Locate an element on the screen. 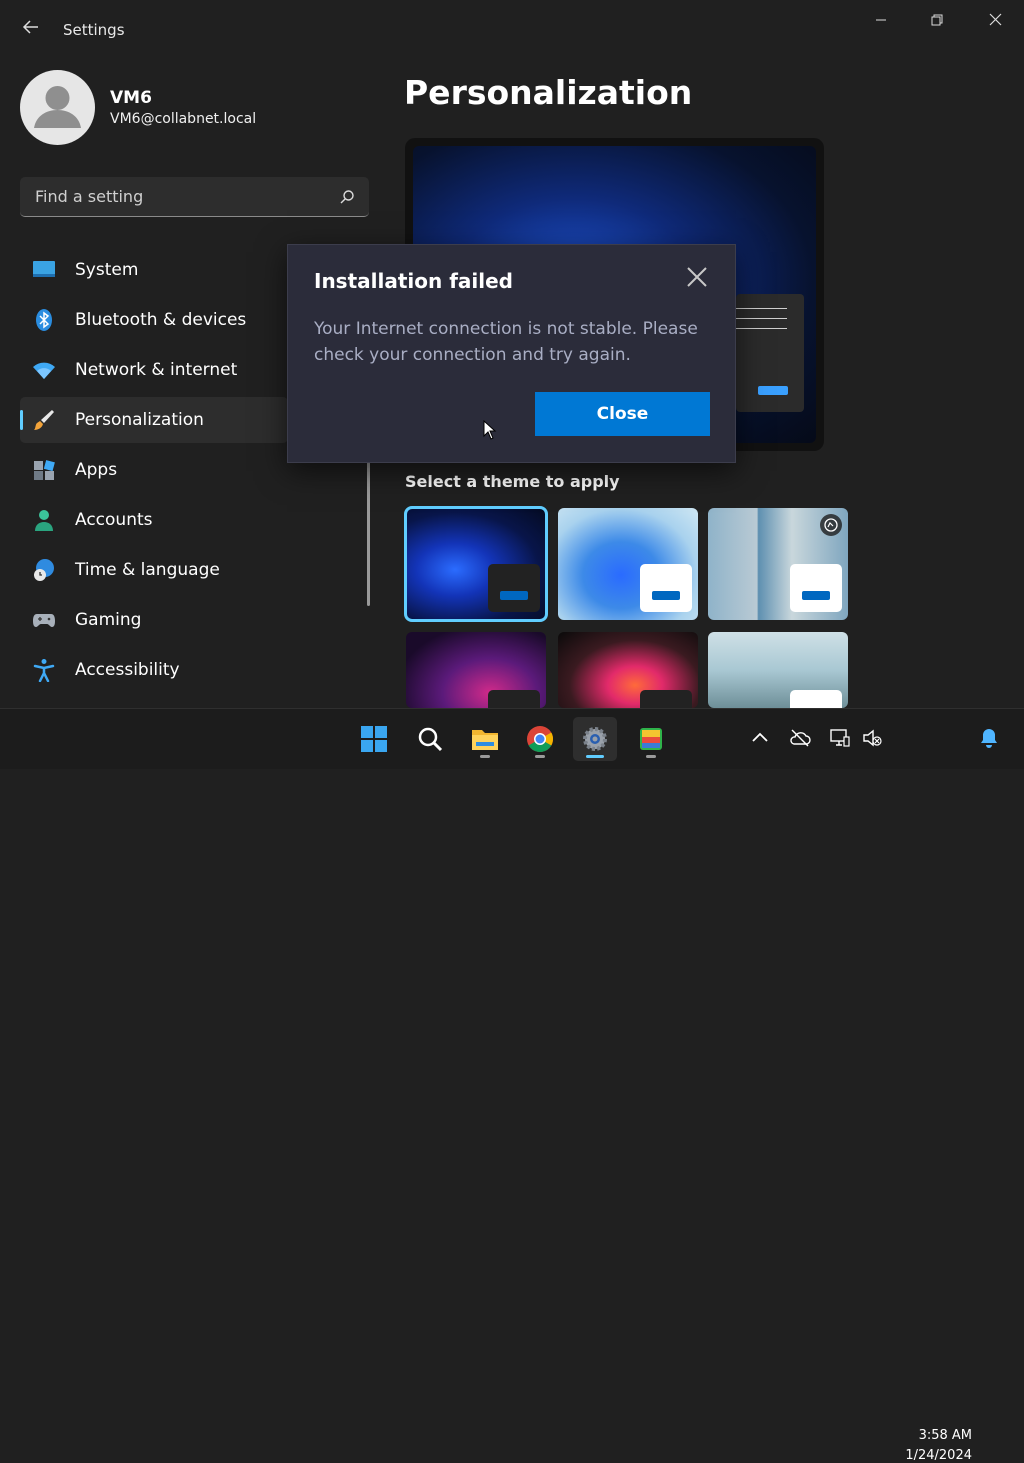  restore-button is located at coordinates (937, 21).